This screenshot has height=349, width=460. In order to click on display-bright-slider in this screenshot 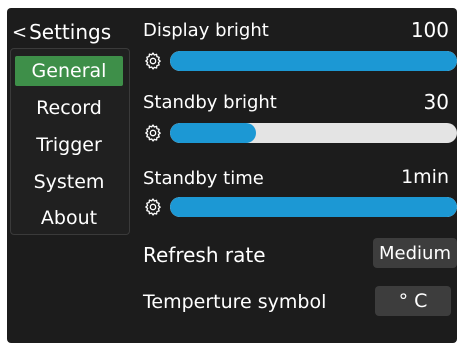, I will do `click(313, 61)`.